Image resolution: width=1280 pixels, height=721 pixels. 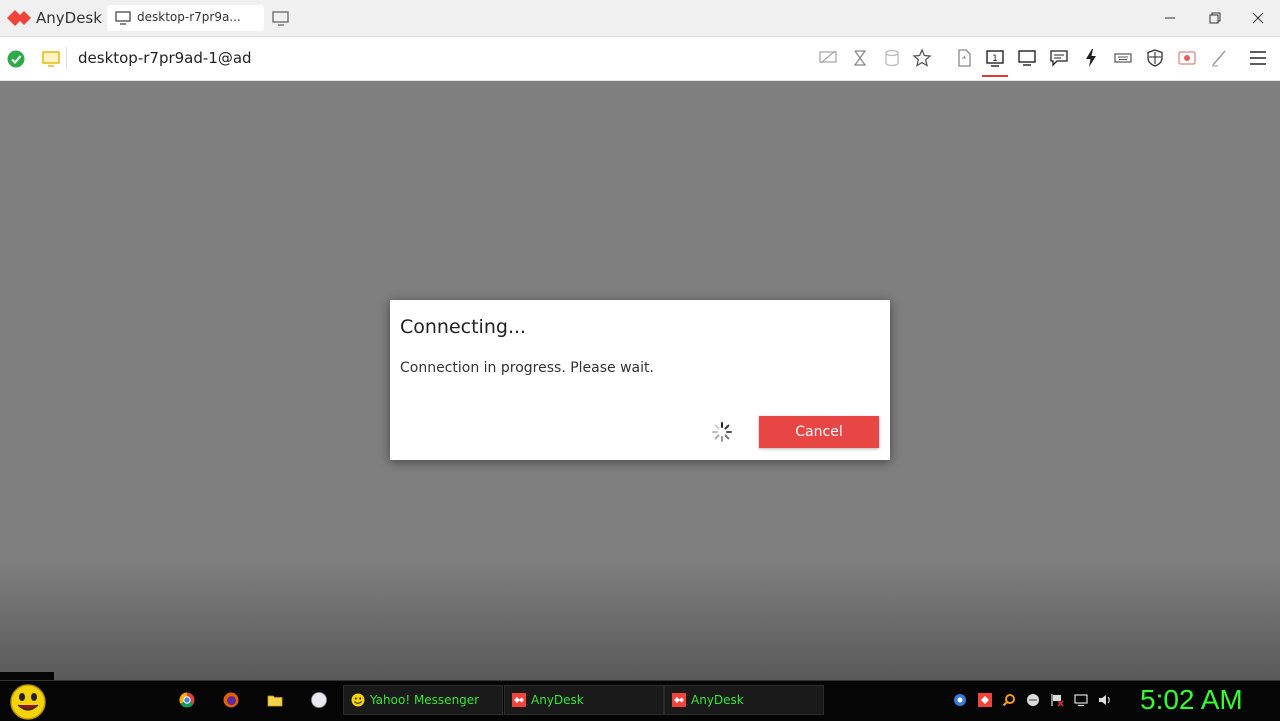 What do you see at coordinates (28, 701) in the screenshot?
I see `start-button-smiley-icon` at bounding box center [28, 701].